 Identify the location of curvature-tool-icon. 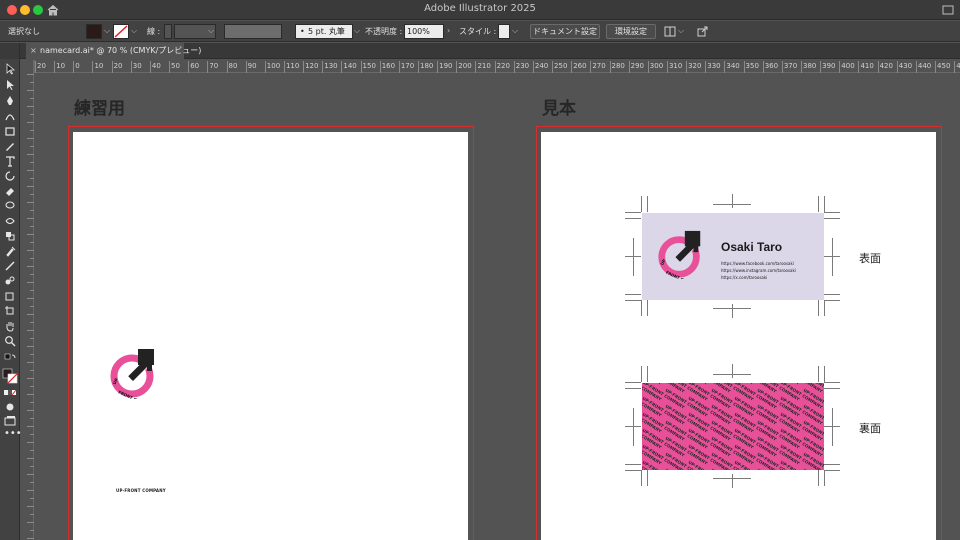
(10, 116).